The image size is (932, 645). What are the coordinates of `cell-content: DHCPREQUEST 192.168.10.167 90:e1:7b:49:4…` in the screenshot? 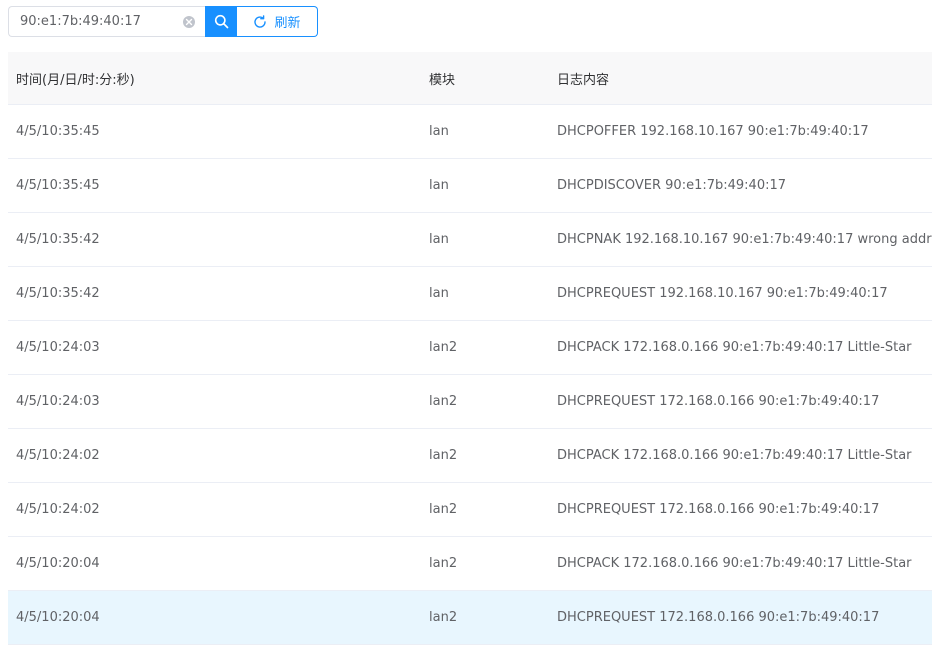 It's located at (722, 293).